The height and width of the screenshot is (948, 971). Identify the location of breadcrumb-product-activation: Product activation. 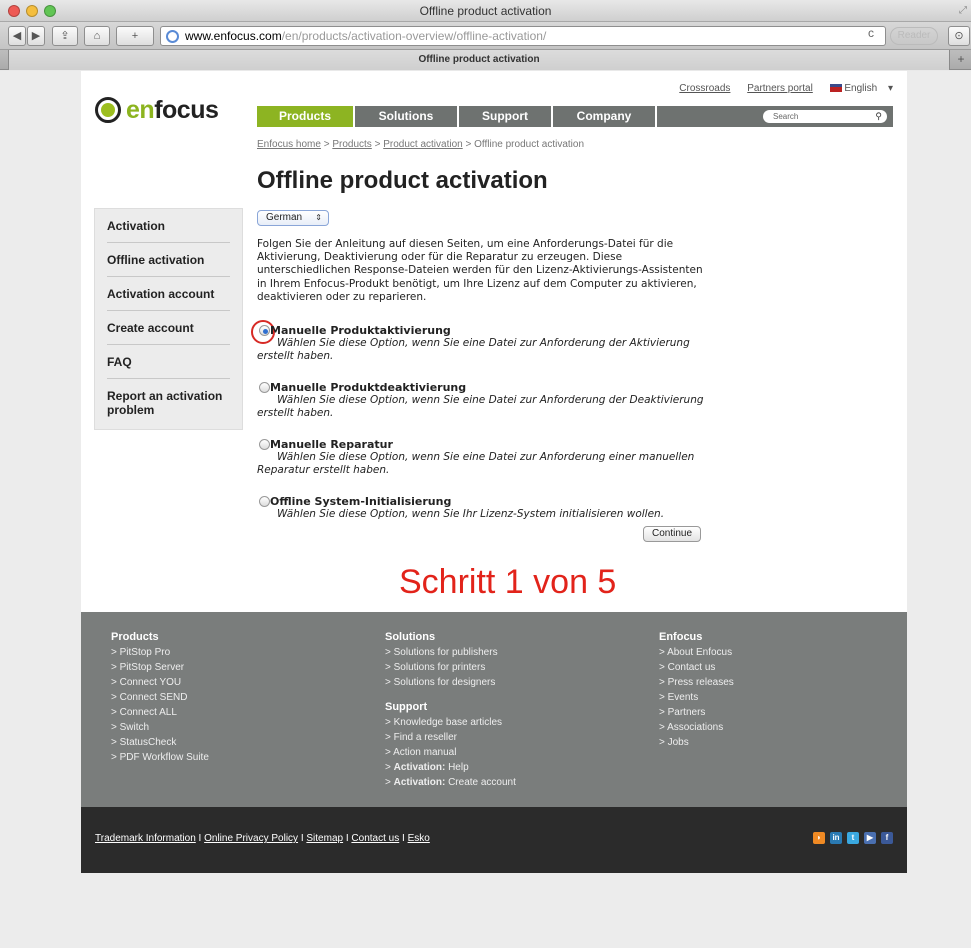
(423, 144).